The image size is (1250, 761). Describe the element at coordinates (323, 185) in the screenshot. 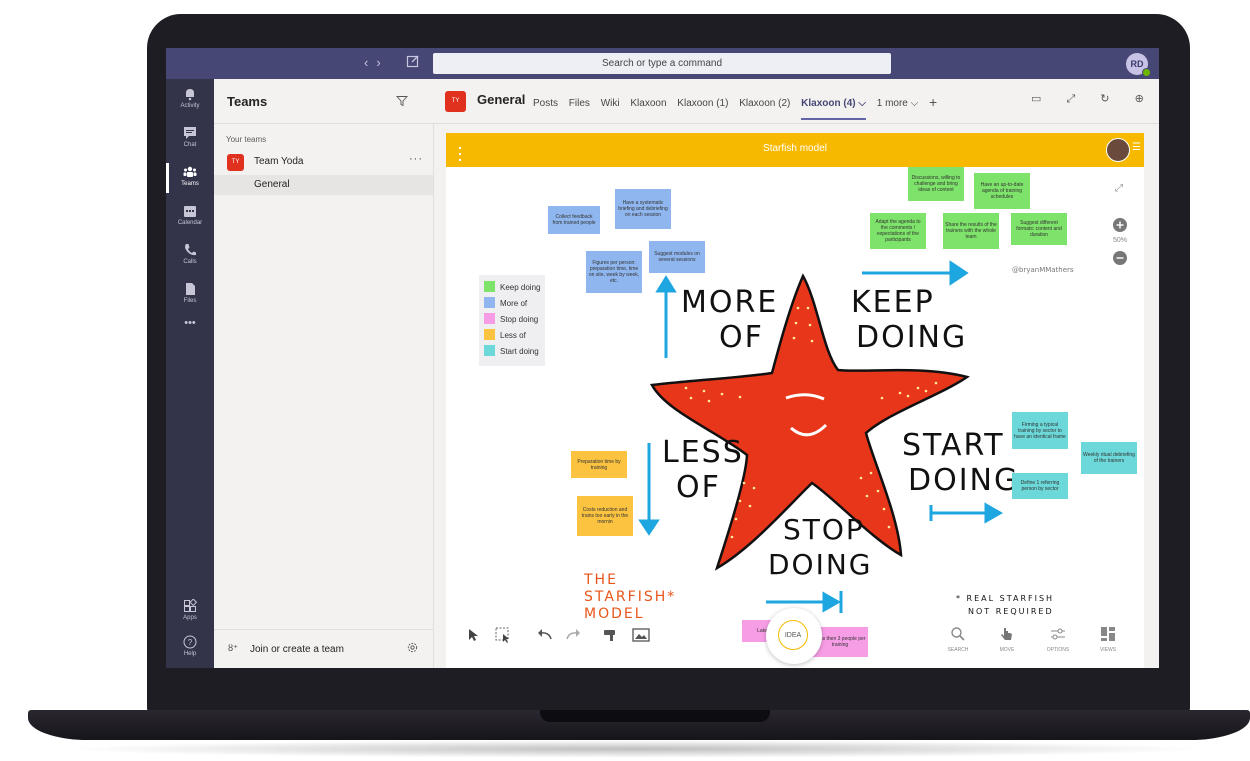

I see `channel-row-general: General` at that location.